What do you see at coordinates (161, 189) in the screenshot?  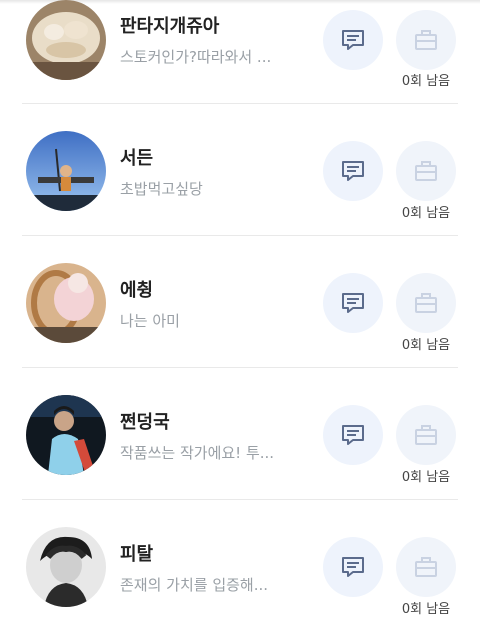 I see `friend-status-message: 초밥먹고싶당` at bounding box center [161, 189].